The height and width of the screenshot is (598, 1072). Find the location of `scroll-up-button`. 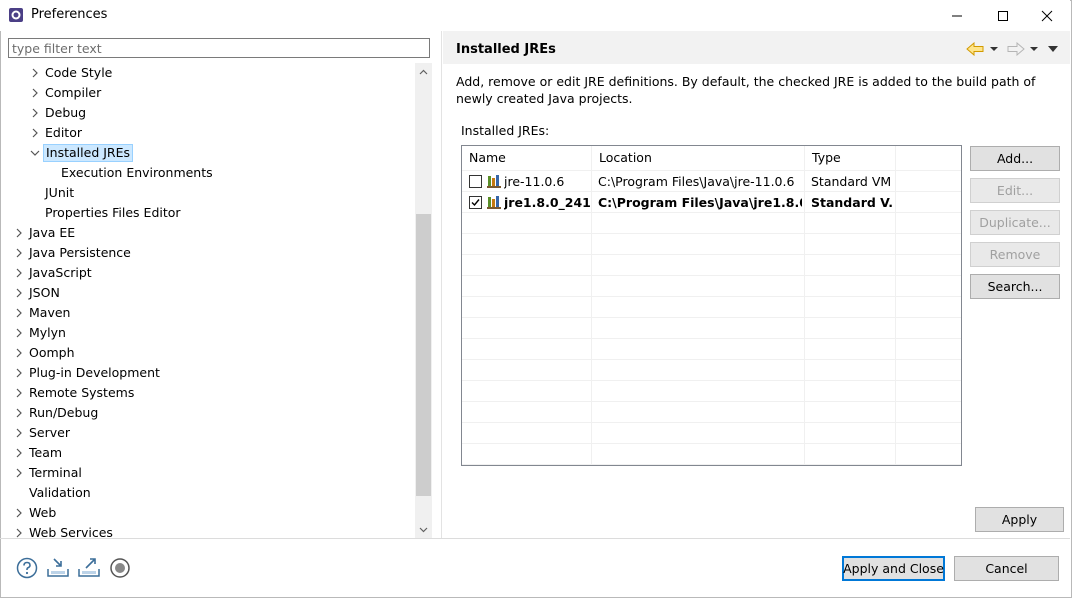

scroll-up-button is located at coordinates (423, 71).